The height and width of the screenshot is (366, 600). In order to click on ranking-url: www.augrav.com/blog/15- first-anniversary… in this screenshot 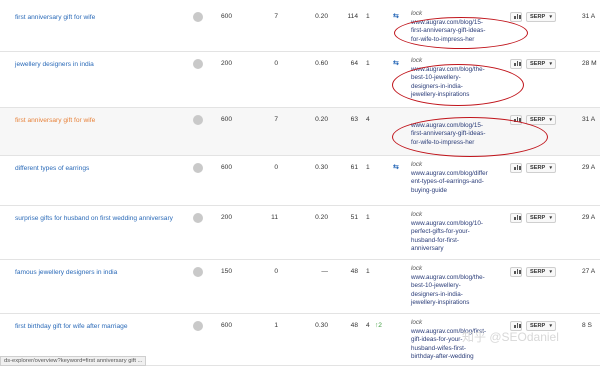, I will do `click(456, 130)`.